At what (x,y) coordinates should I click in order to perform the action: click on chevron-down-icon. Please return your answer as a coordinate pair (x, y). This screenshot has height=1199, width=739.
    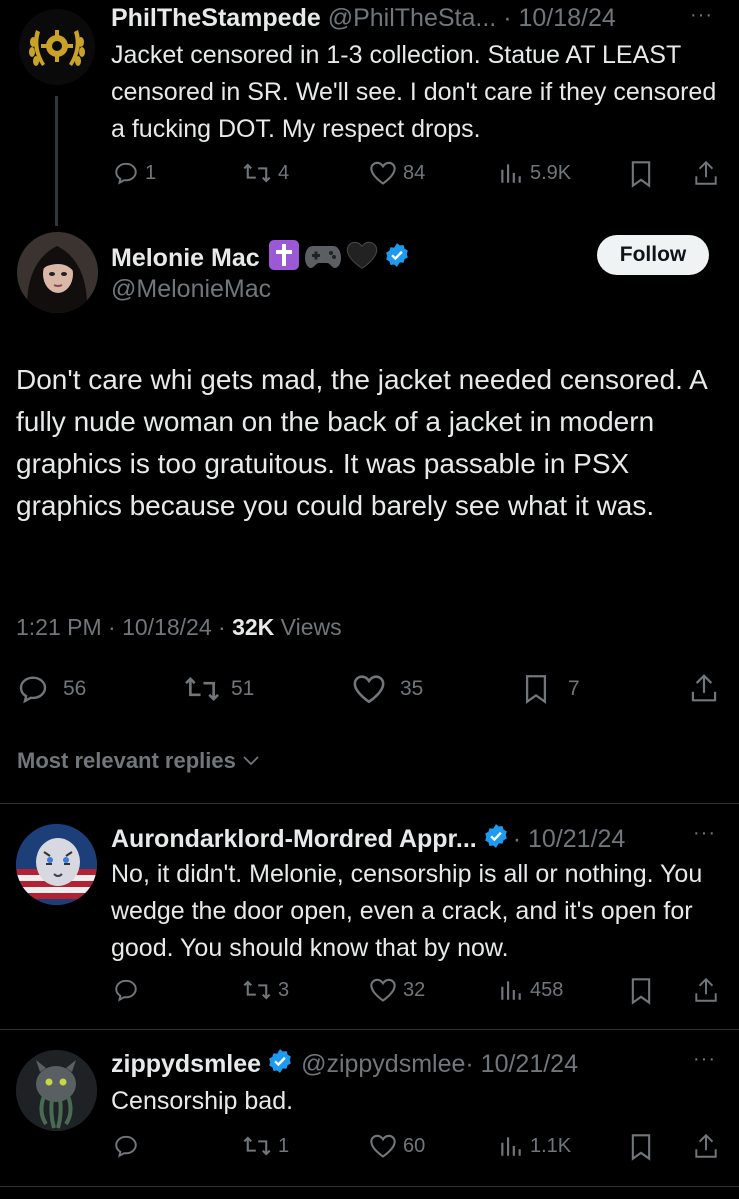
    Looking at the image, I should click on (251, 761).